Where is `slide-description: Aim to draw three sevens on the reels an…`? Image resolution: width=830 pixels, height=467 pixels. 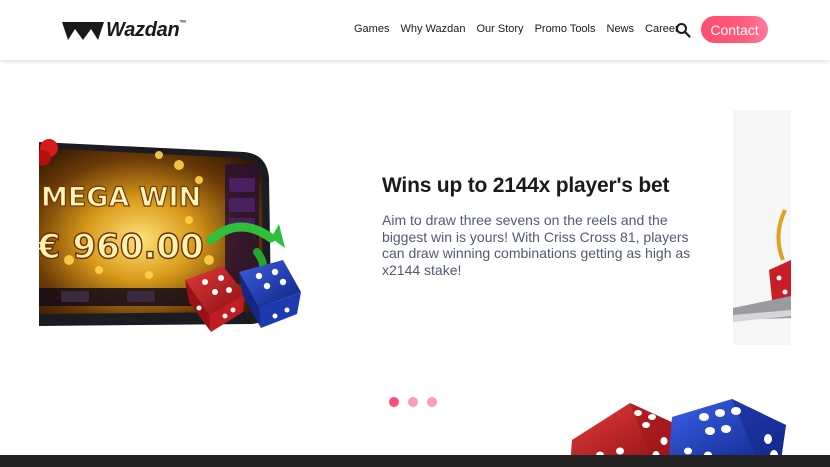
slide-description: Aim to draw three sevens on the reels an… is located at coordinates (536, 245).